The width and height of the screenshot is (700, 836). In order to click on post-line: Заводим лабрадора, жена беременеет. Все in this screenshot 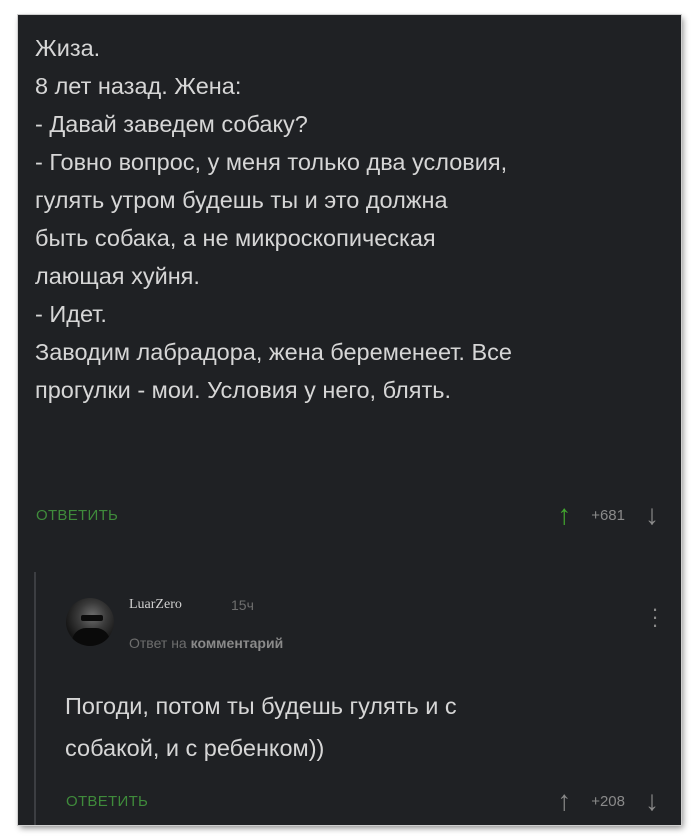, I will do `click(273, 352)`.